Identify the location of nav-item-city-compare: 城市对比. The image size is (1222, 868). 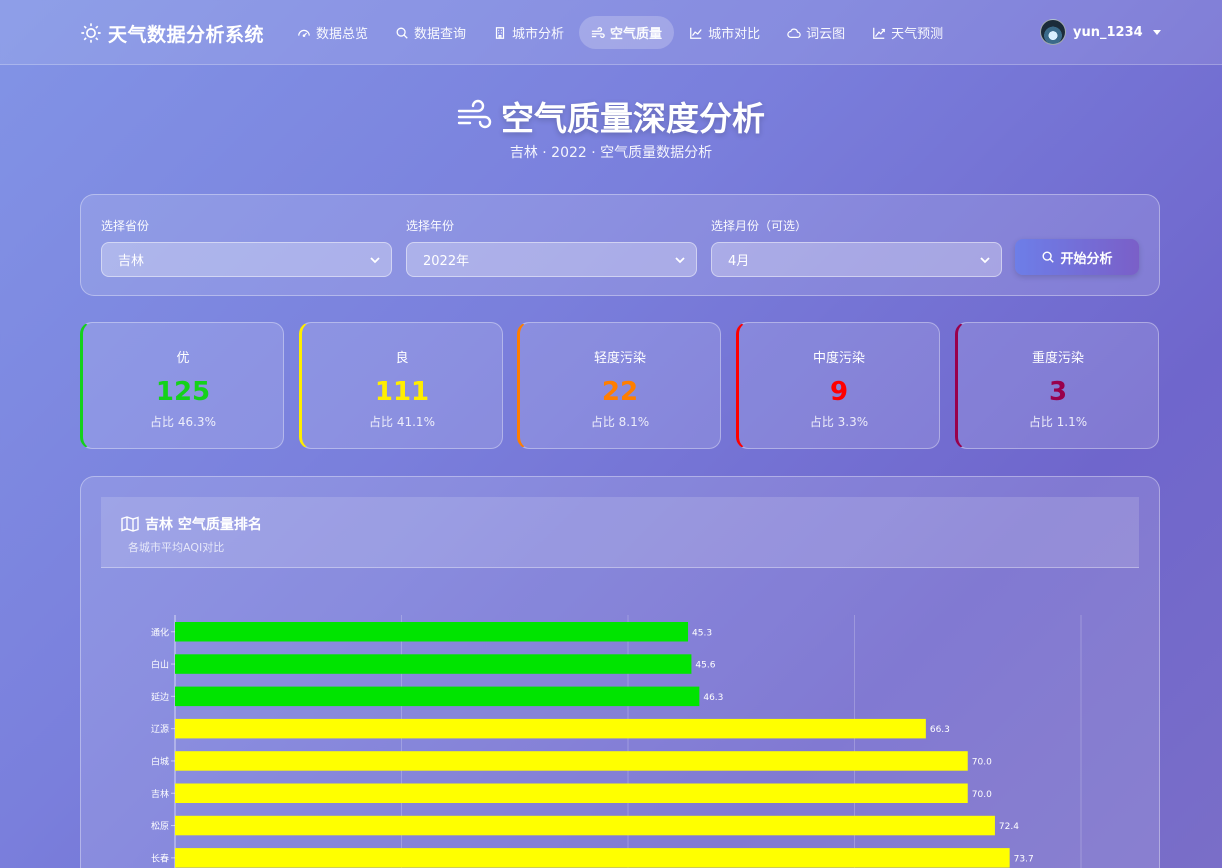
(724, 32).